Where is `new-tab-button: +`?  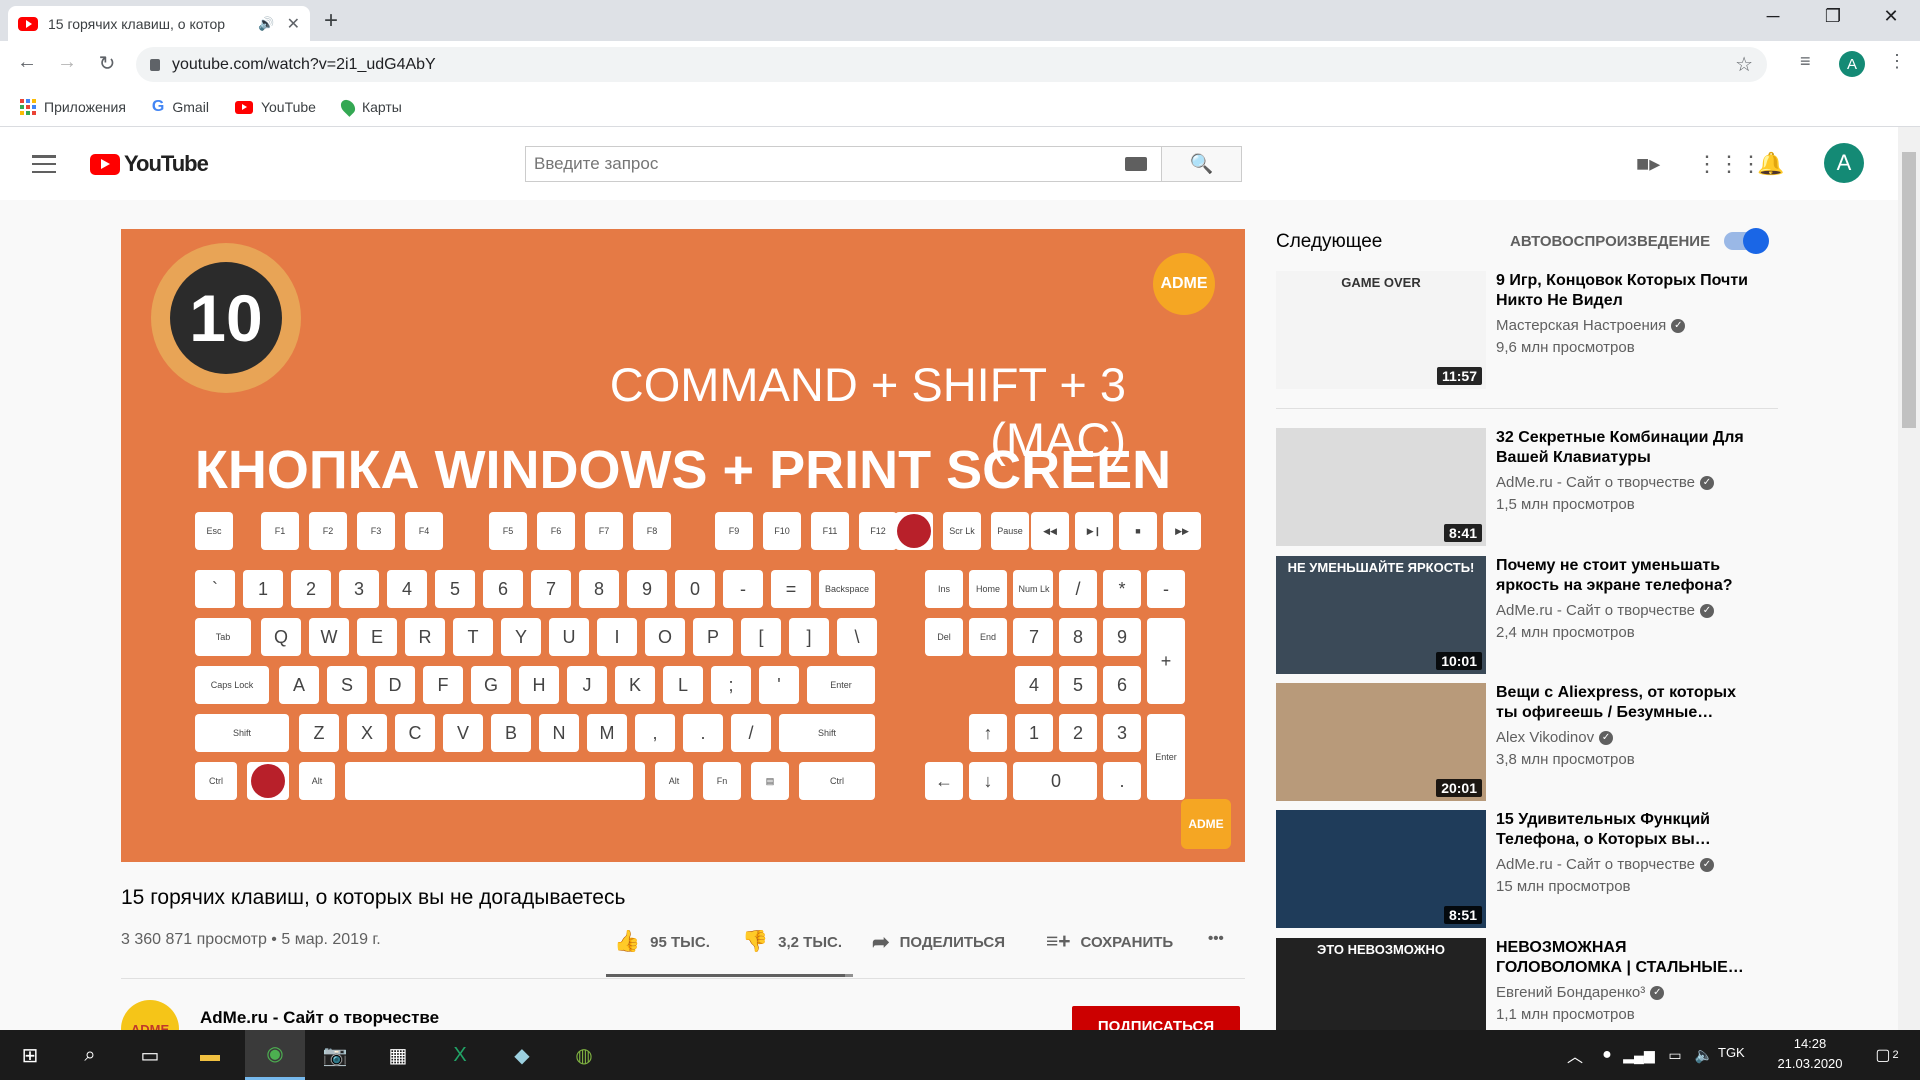
new-tab-button: + is located at coordinates (331, 21).